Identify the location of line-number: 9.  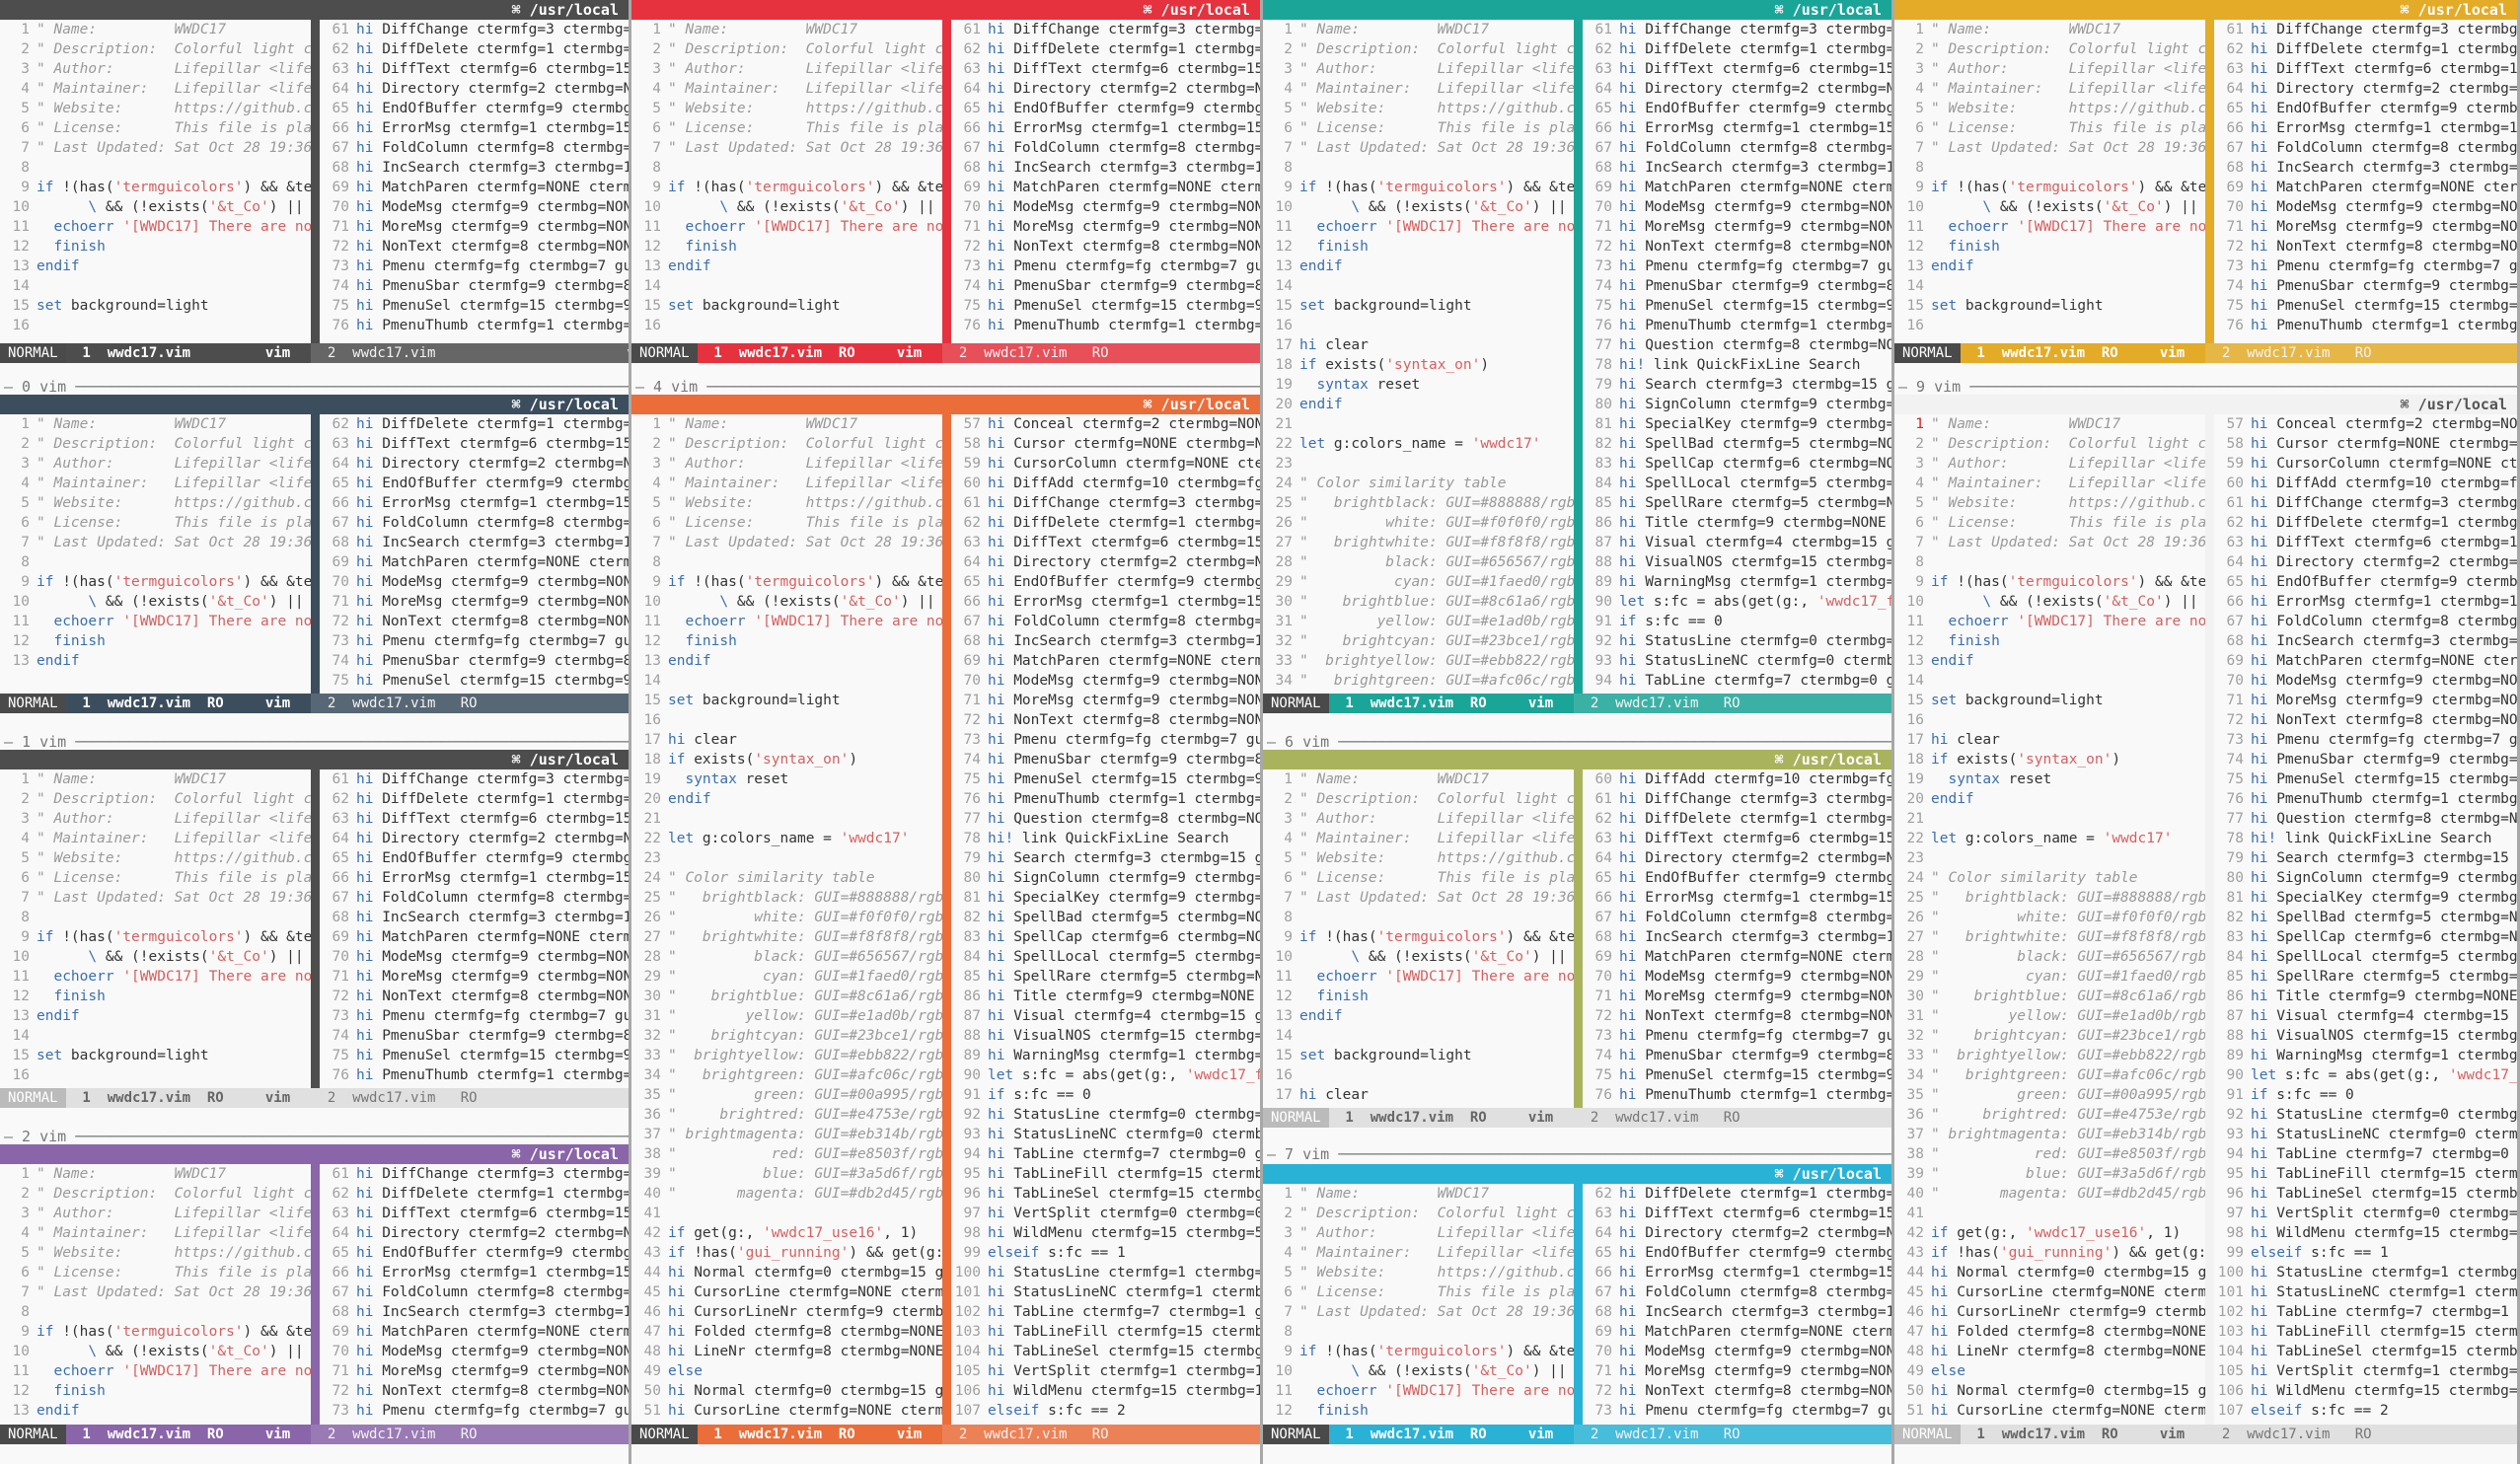
(25, 937).